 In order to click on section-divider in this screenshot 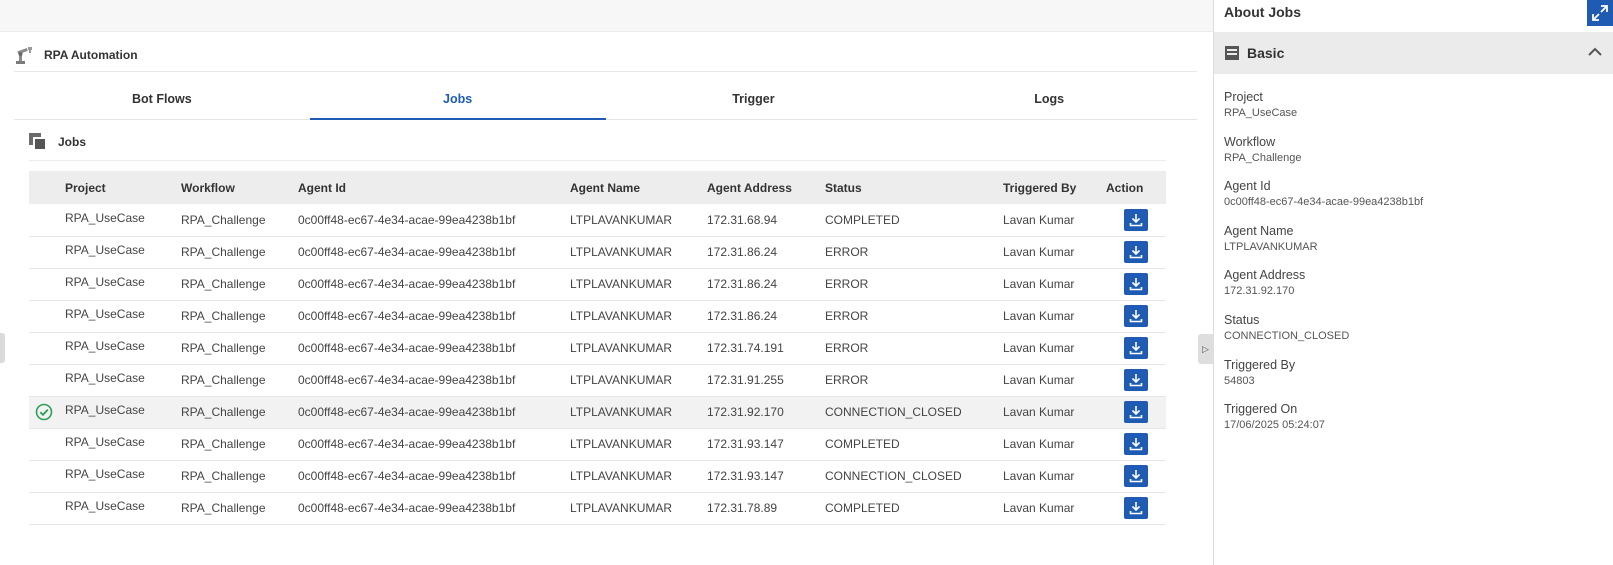, I will do `click(597, 160)`.